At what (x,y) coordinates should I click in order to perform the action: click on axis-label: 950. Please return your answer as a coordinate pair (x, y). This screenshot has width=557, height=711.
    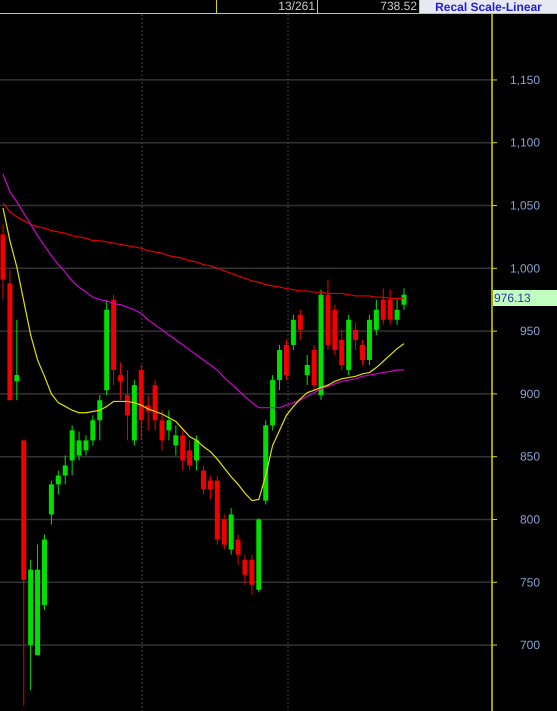
    Looking at the image, I should click on (530, 331).